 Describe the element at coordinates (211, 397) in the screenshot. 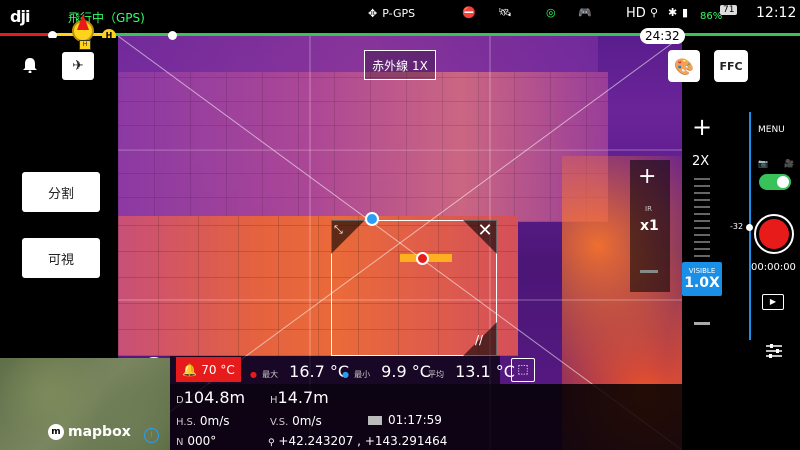

I see `distance: D104.8m` at that location.